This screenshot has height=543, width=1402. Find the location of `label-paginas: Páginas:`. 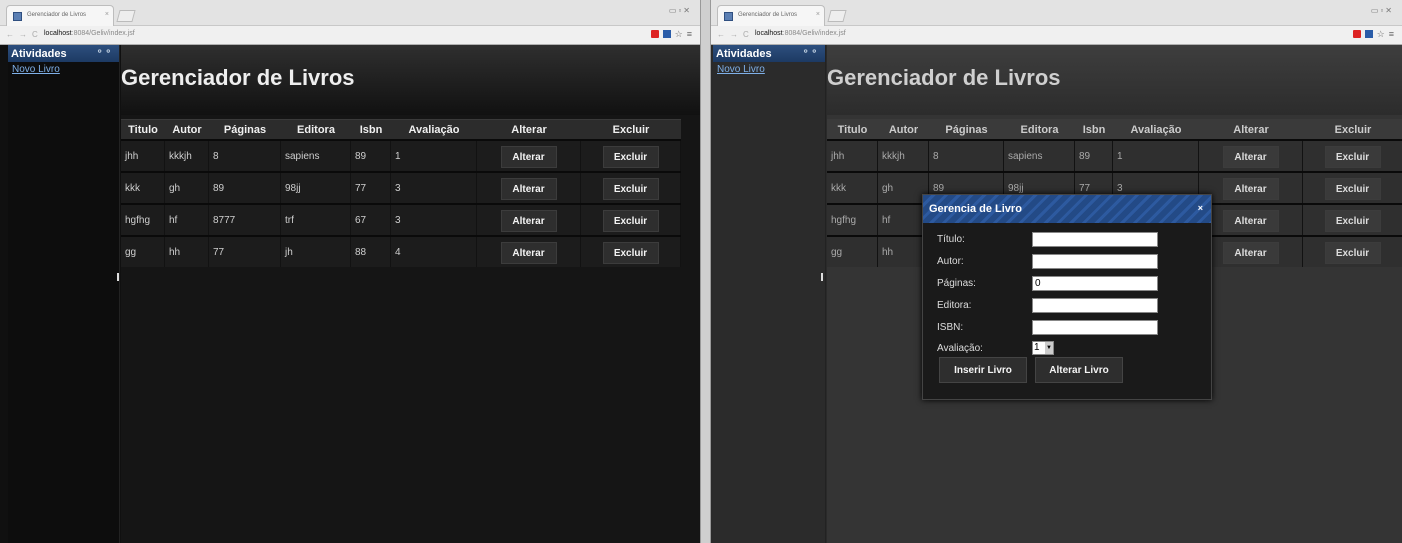

label-paginas: Páginas: is located at coordinates (956, 283).